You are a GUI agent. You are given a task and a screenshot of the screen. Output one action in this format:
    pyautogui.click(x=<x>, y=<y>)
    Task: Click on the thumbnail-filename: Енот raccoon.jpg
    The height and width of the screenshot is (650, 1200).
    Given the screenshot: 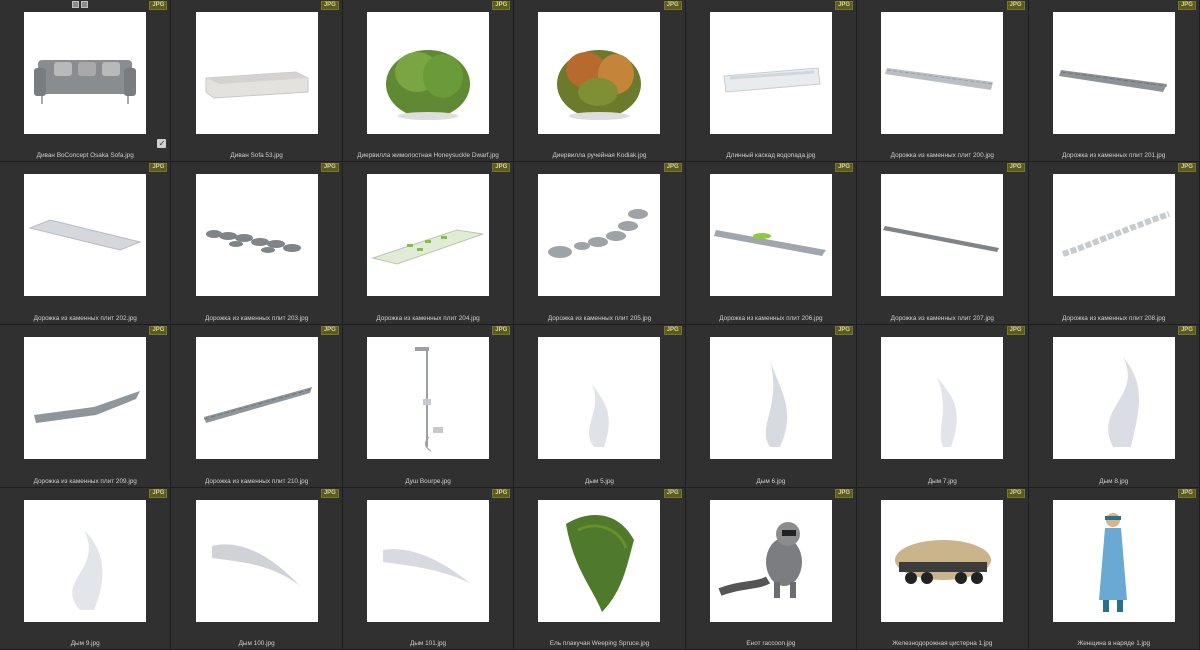 What is the action you would take?
    pyautogui.click(x=771, y=643)
    